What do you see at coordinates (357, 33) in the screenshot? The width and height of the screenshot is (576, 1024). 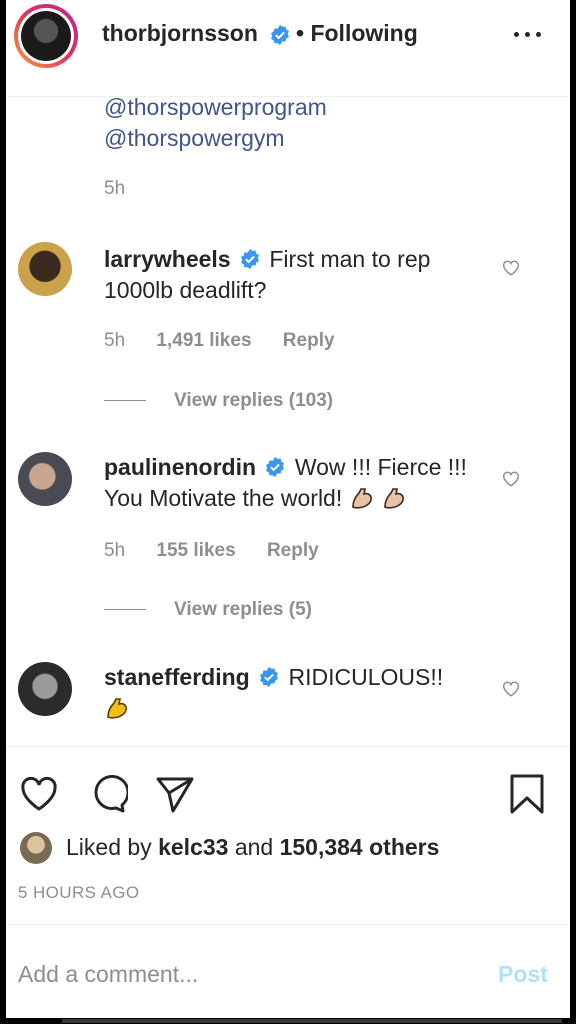 I see `following-status: • Following` at bounding box center [357, 33].